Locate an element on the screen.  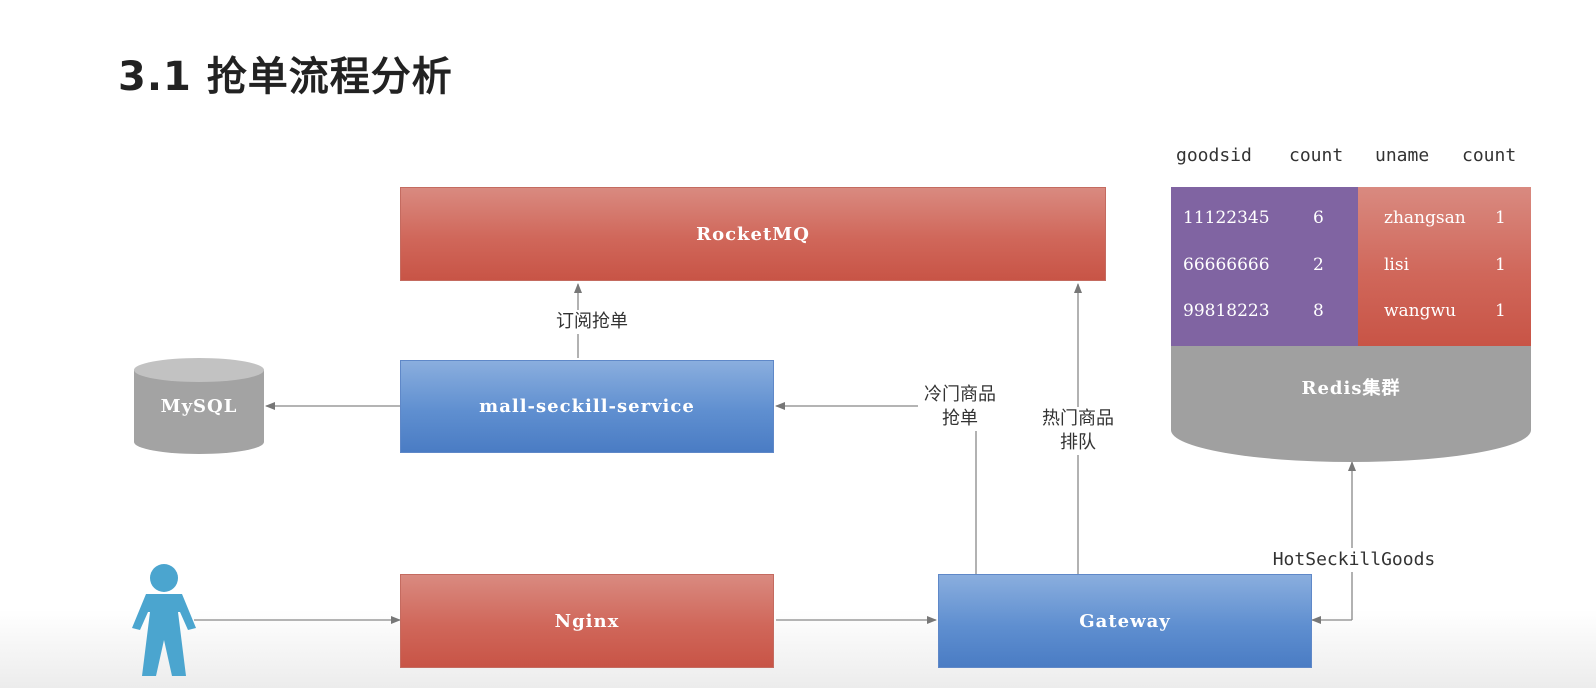
header-goodsid: goodsid is located at coordinates (1214, 155).